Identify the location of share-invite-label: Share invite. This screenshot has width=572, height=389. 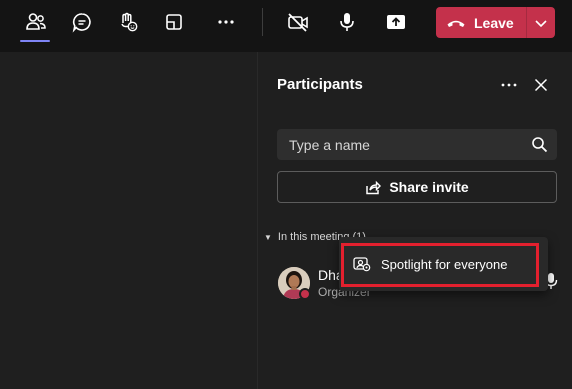
(429, 187).